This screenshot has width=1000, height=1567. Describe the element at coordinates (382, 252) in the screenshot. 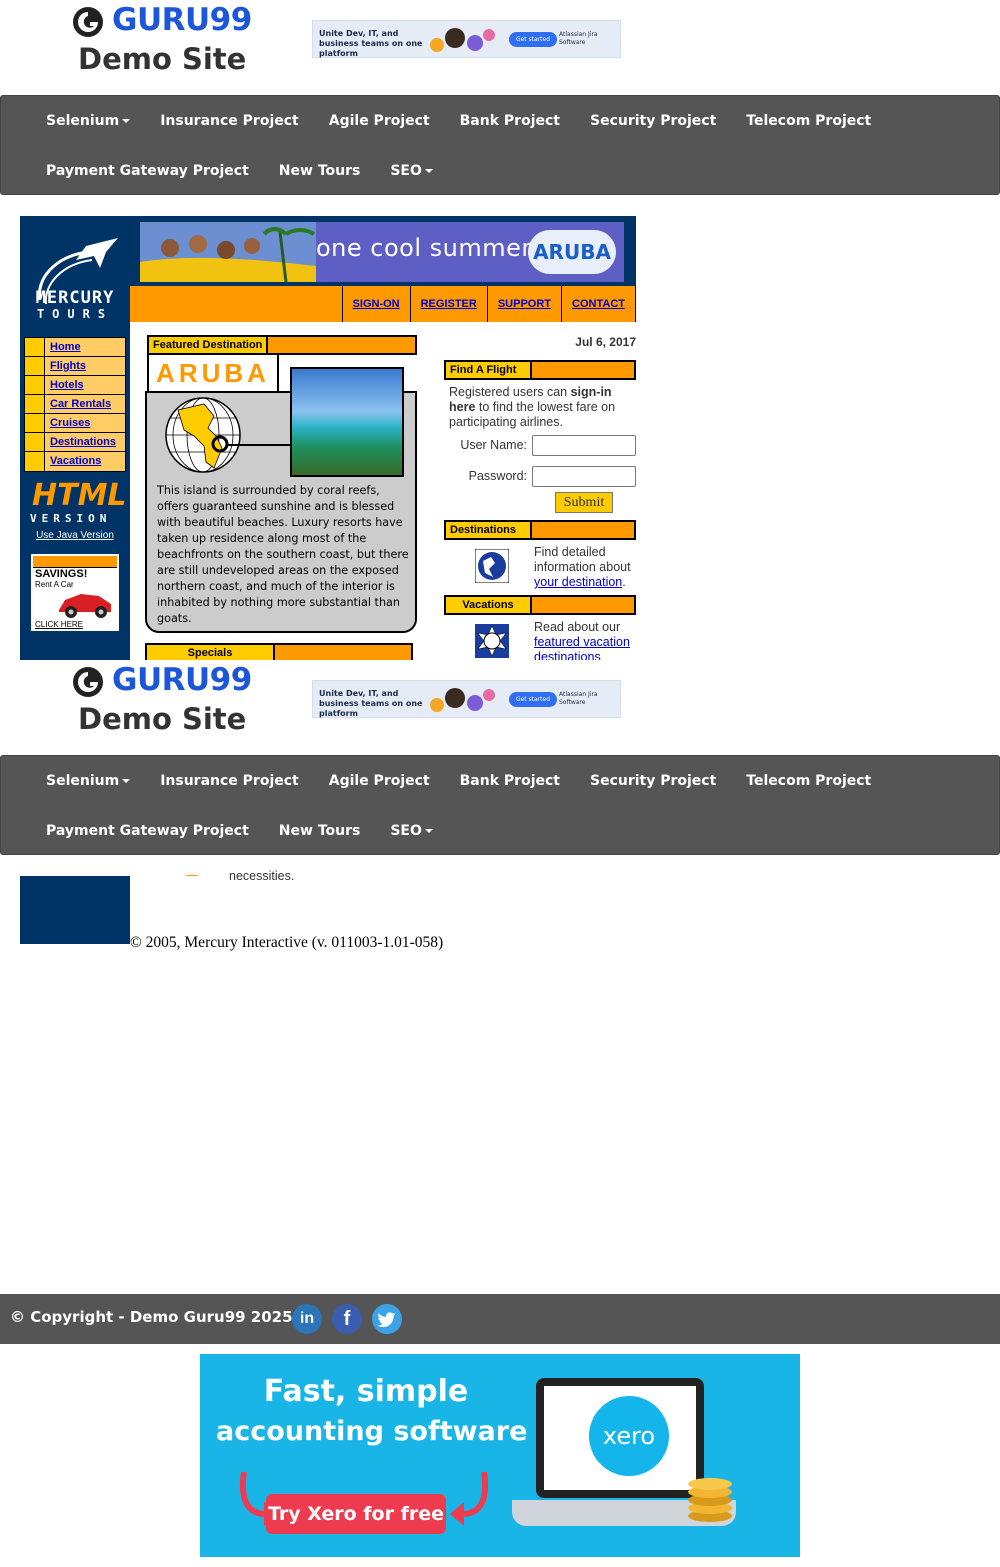

I see `summer-banner: one cool summer ARUBA` at that location.